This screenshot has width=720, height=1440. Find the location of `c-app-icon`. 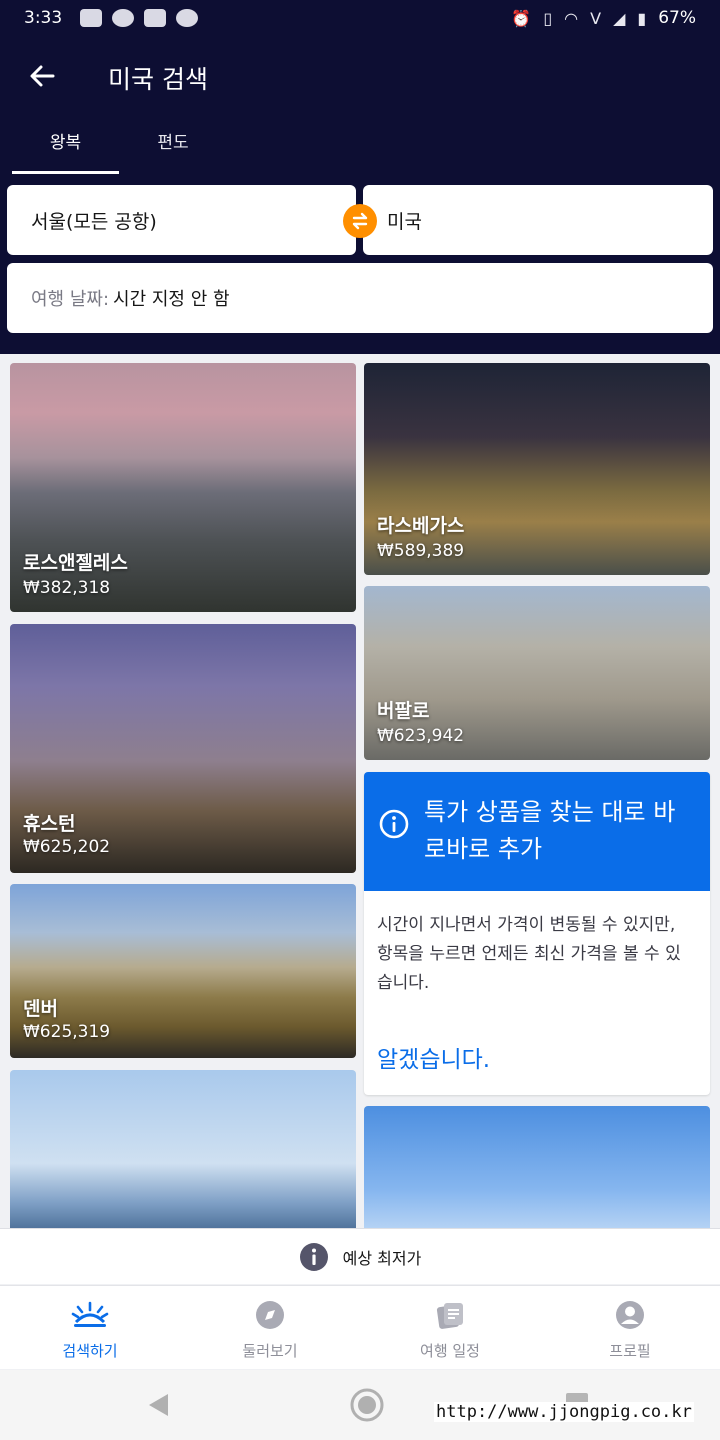

c-app-icon is located at coordinates (123, 18).